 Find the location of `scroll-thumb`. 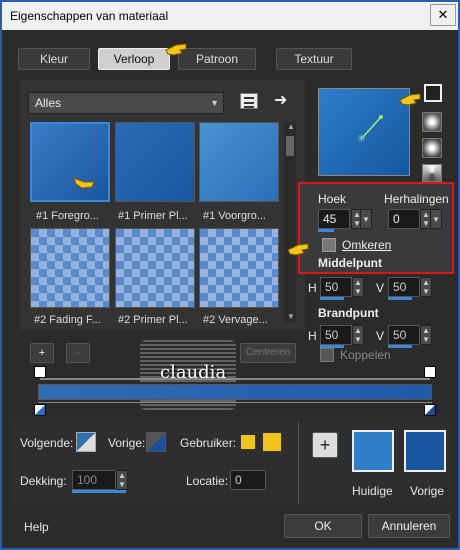

scroll-thumb is located at coordinates (290, 146).